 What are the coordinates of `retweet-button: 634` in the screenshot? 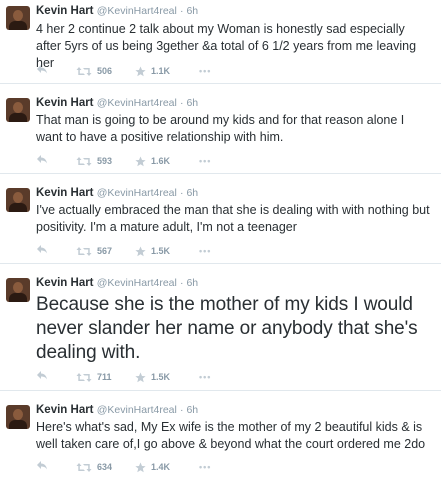 It's located at (94, 467).